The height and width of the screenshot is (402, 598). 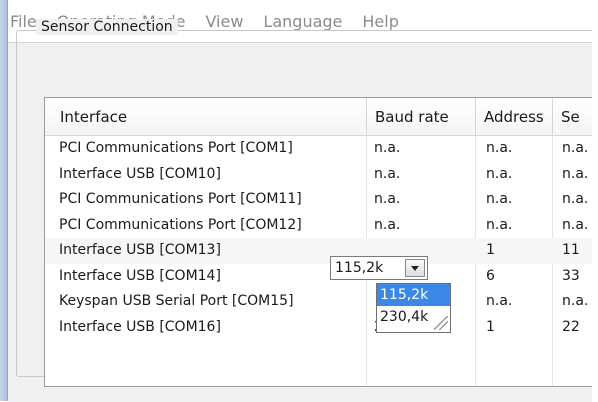 I want to click on menu-file: File, so click(x=23, y=21).